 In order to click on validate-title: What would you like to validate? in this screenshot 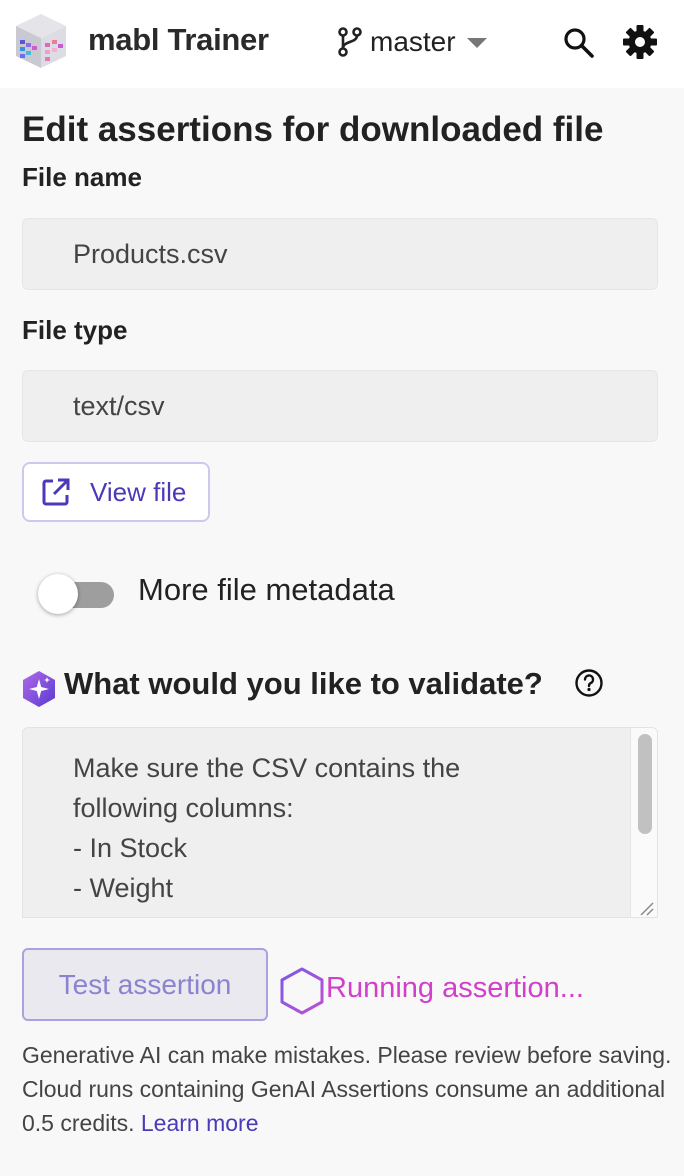, I will do `click(303, 683)`.